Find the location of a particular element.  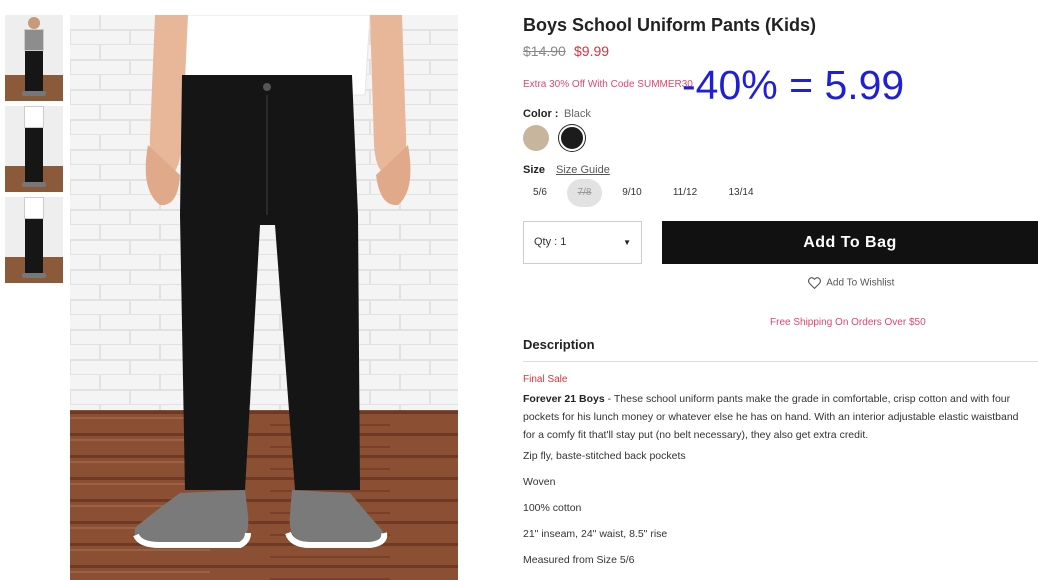

thumbnail-list is located at coordinates (34, 151).